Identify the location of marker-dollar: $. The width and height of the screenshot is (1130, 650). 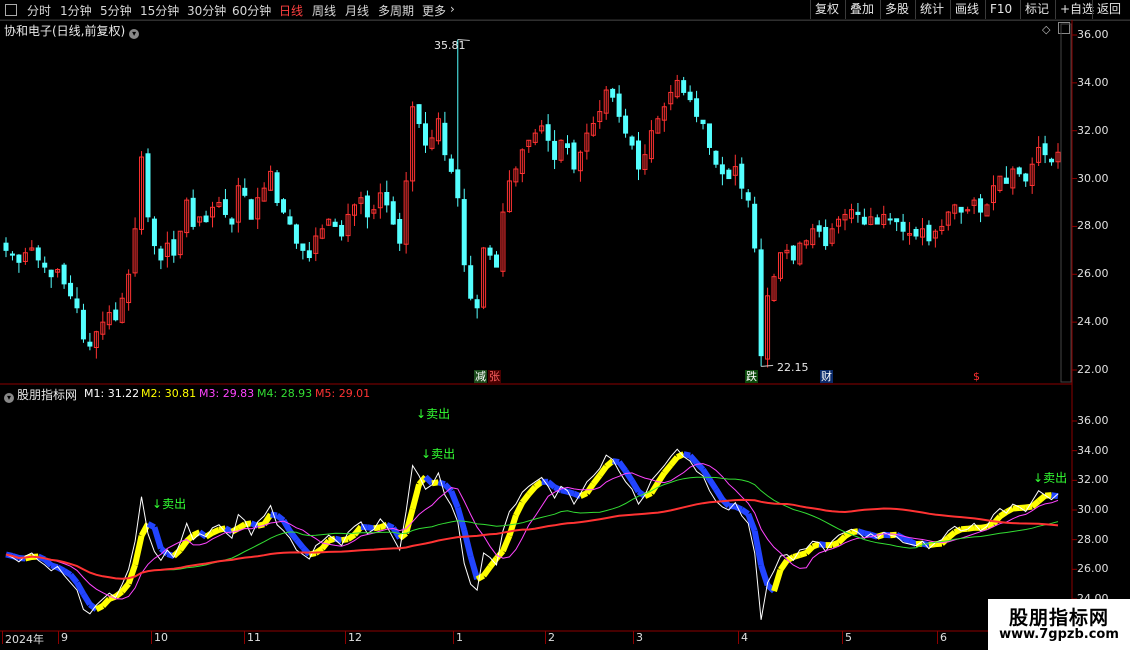
(976, 376).